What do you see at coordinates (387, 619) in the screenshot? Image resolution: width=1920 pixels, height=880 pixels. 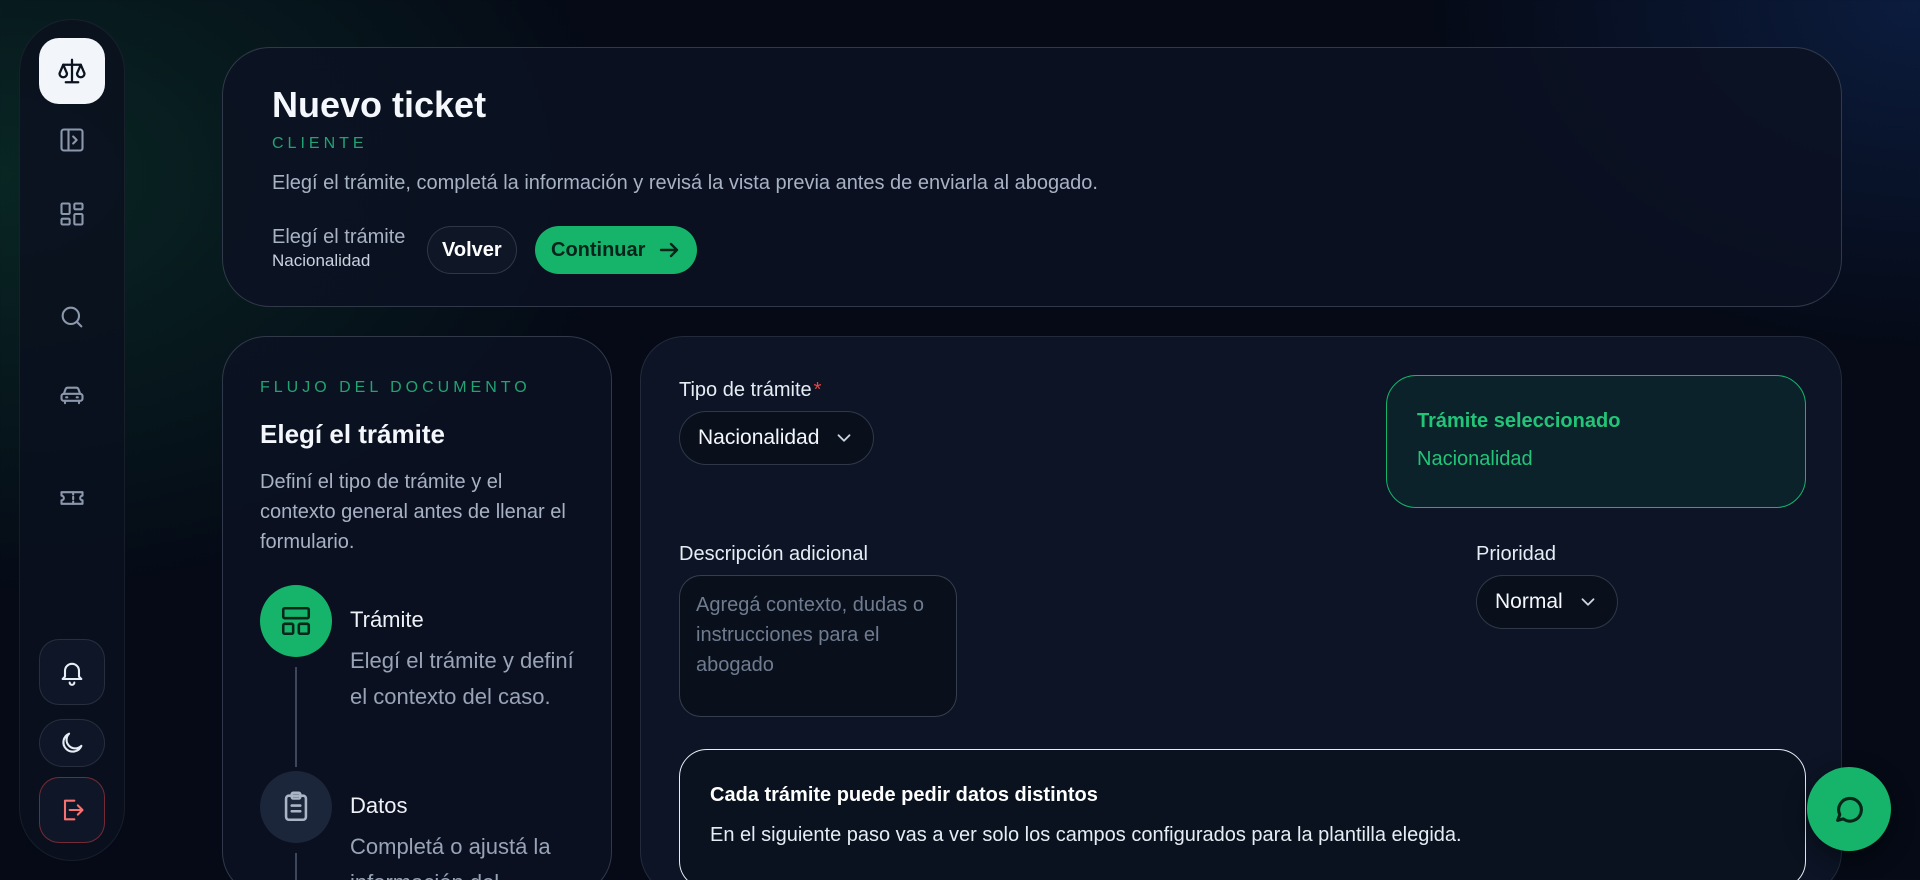 I see `flow-step-name: Trámite` at bounding box center [387, 619].